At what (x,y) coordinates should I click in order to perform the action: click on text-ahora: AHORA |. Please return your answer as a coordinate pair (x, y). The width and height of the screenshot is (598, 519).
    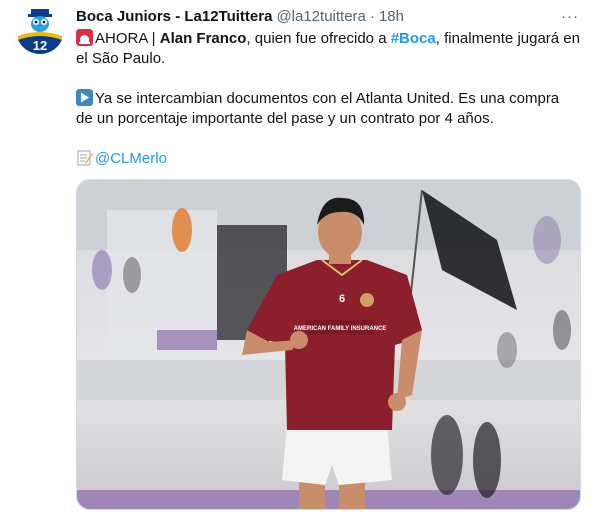
    Looking at the image, I should click on (127, 38).